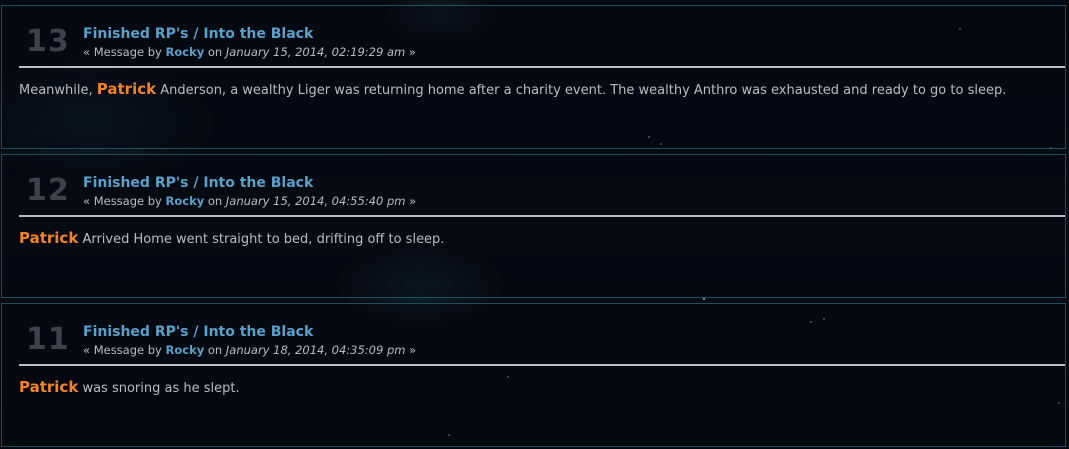 The width and height of the screenshot is (1069, 449). What do you see at coordinates (48, 41) in the screenshot?
I see `post-number: 13` at bounding box center [48, 41].